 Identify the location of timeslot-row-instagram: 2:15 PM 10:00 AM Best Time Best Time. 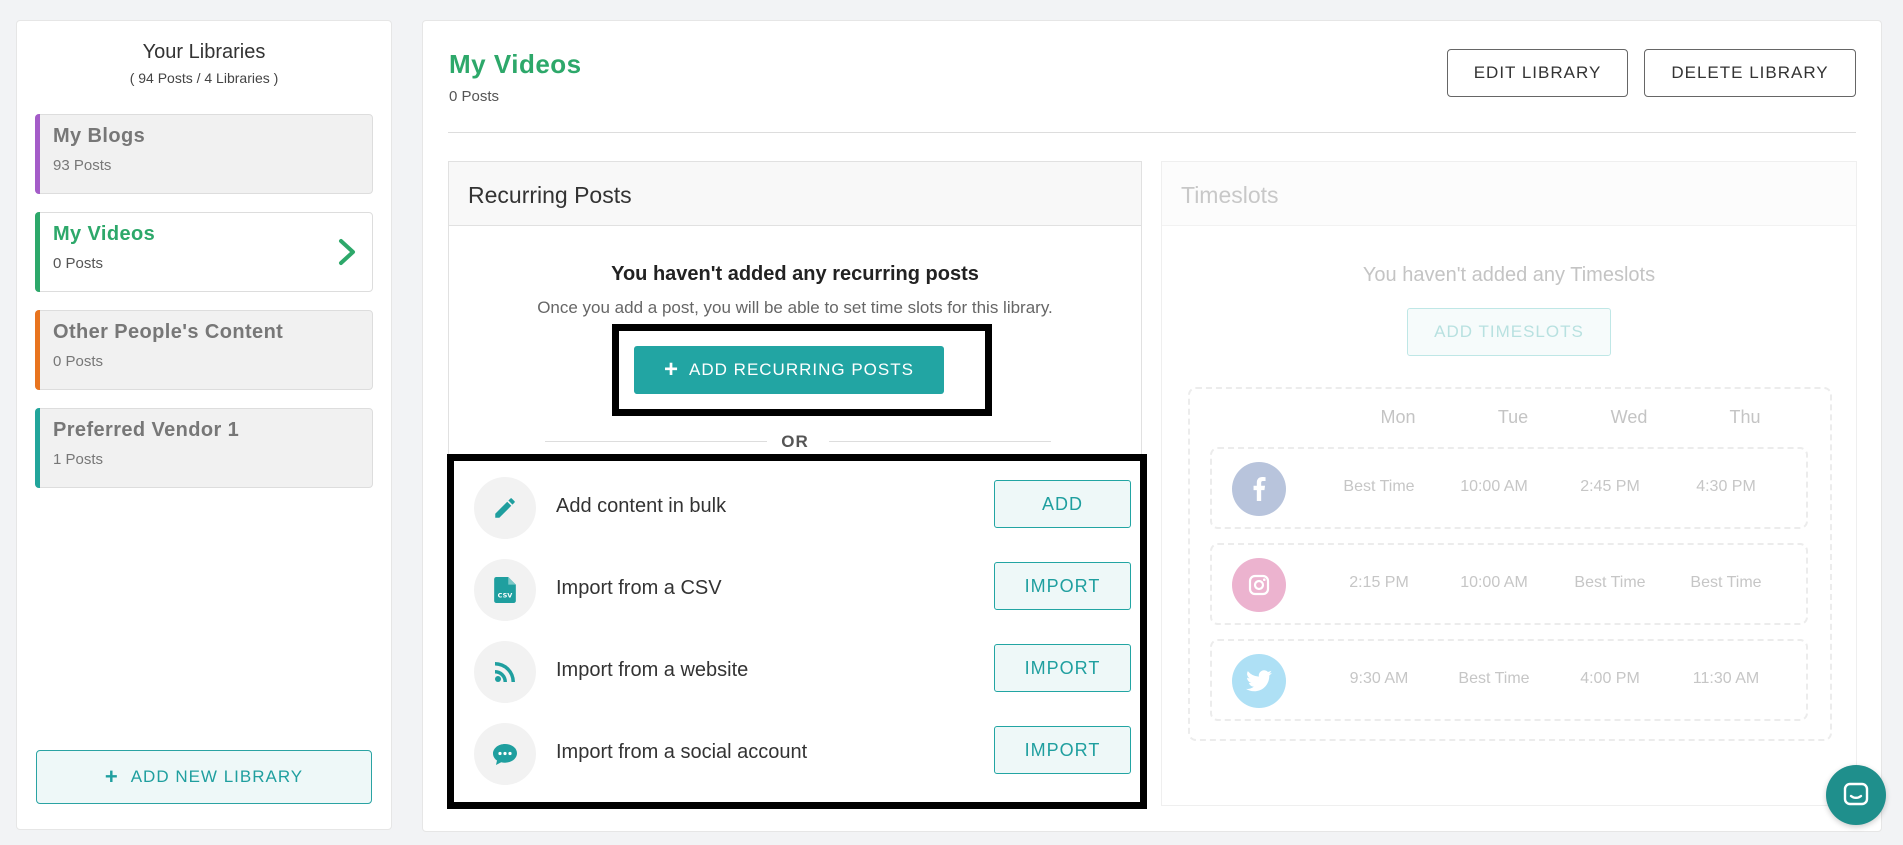
(1509, 584).